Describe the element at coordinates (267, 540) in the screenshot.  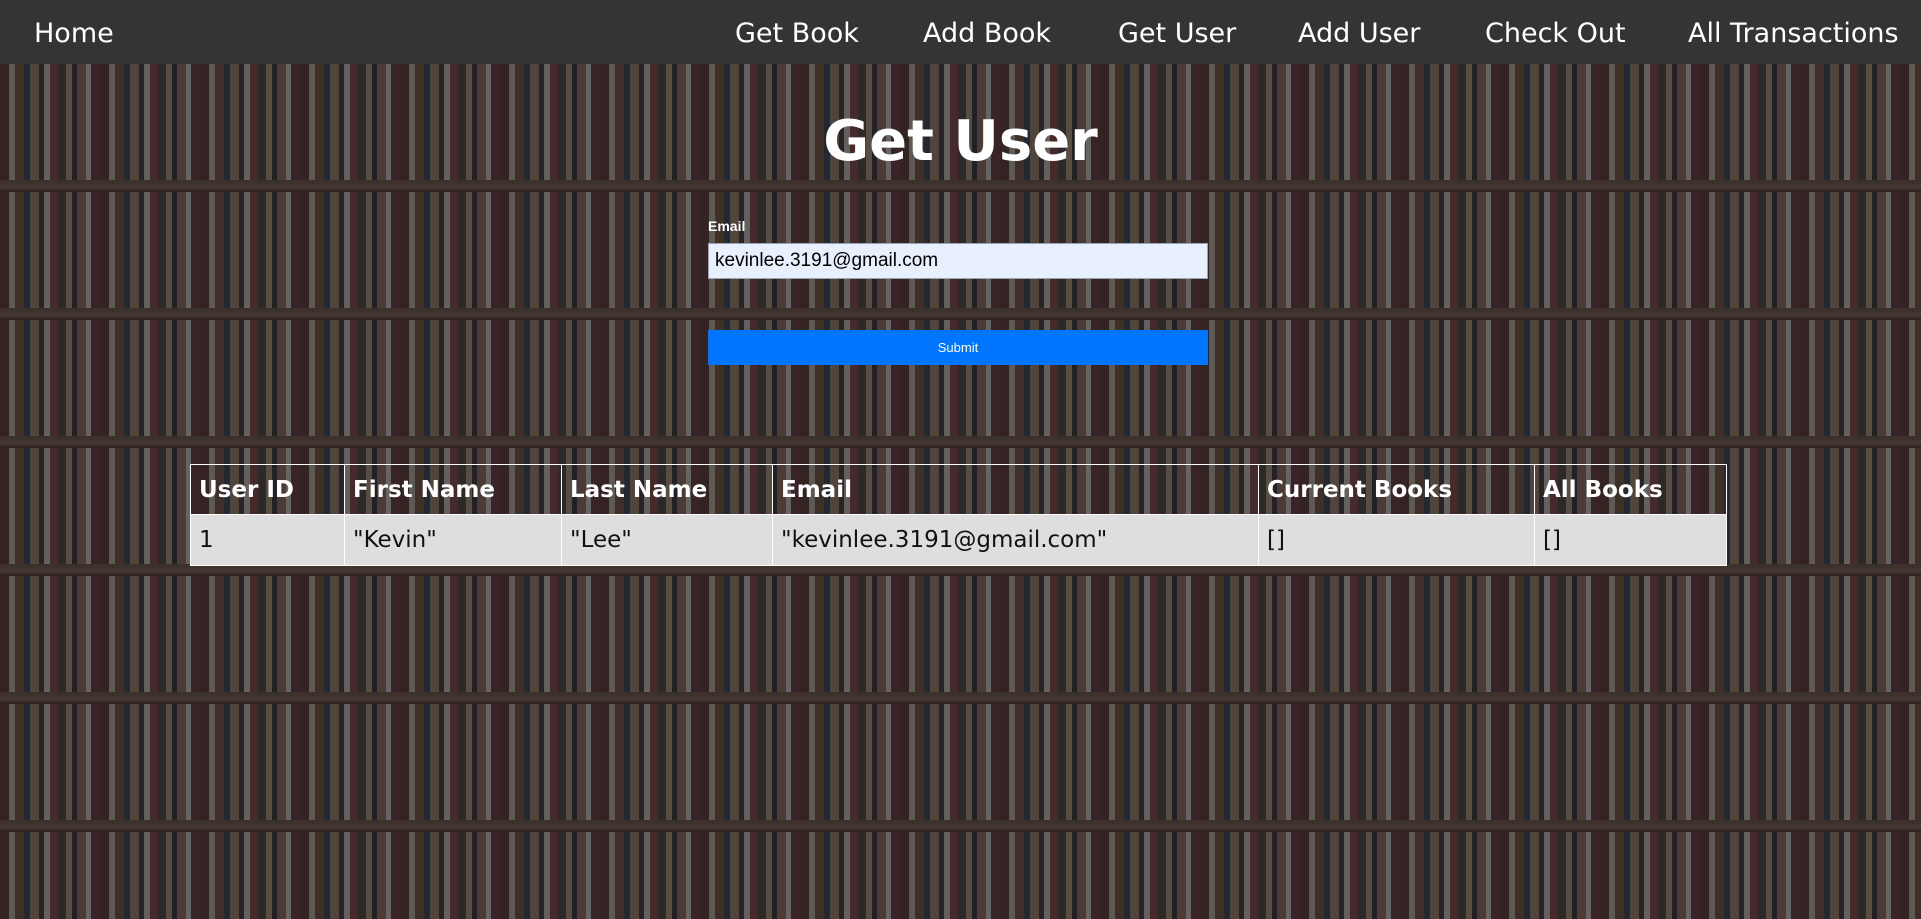
I see `cell-user-id: 1` at that location.